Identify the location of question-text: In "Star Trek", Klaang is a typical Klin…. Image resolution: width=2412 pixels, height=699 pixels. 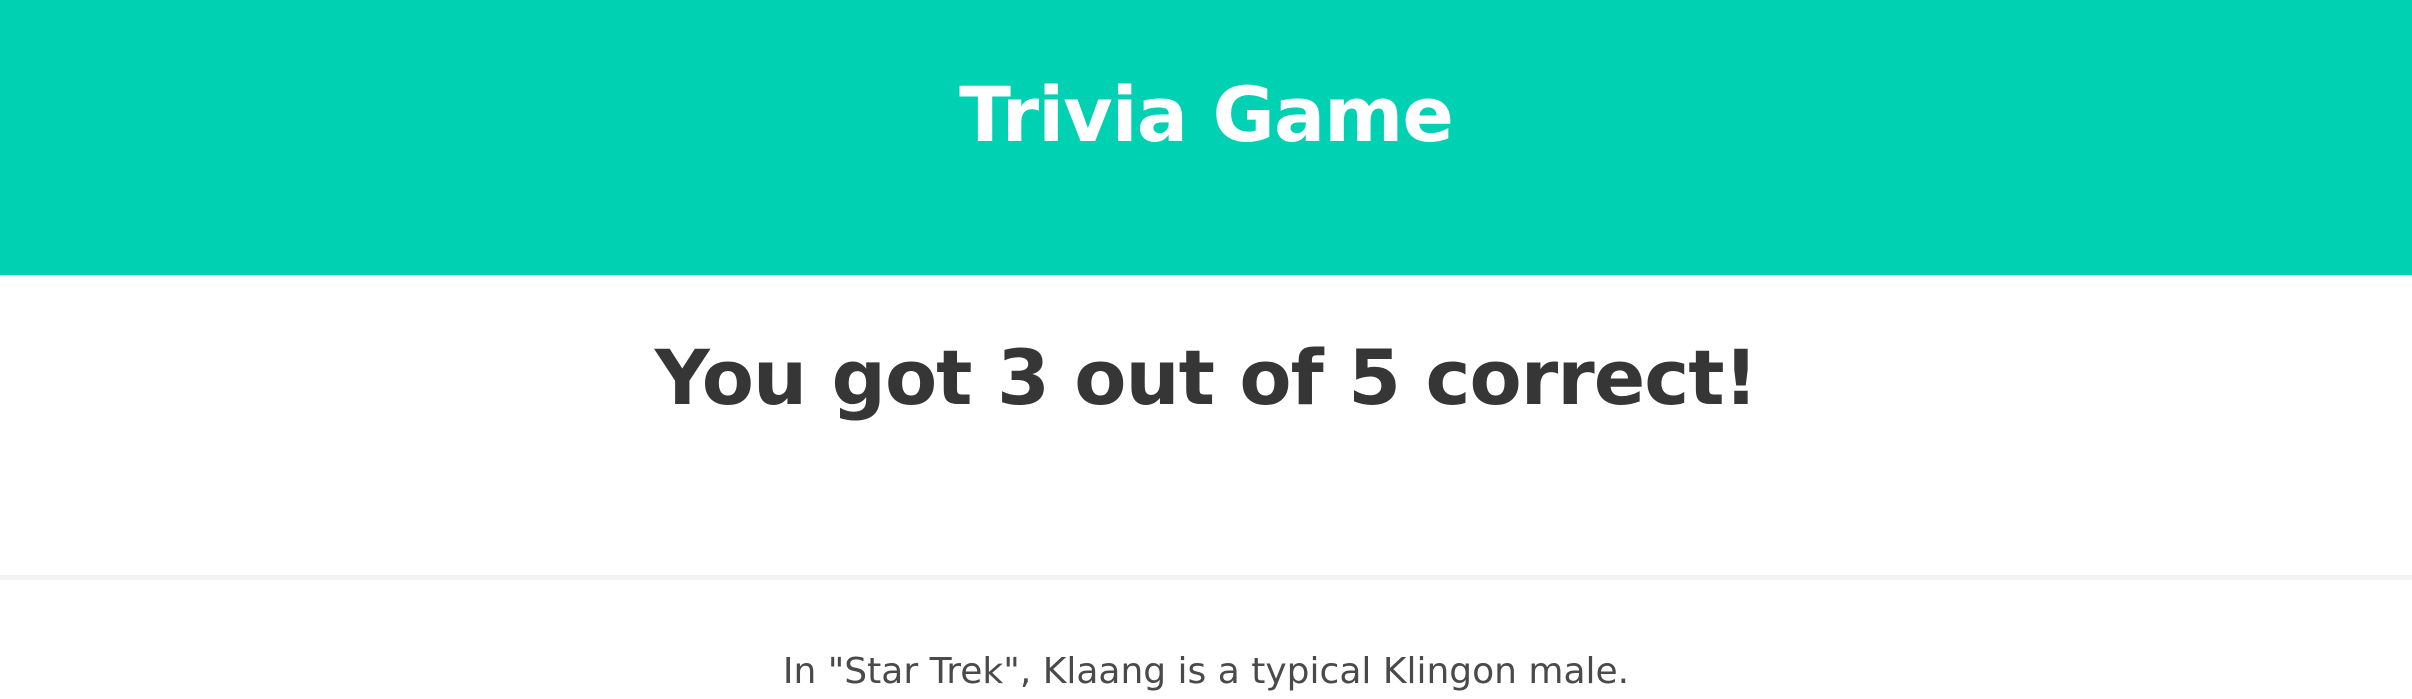
(1206, 671).